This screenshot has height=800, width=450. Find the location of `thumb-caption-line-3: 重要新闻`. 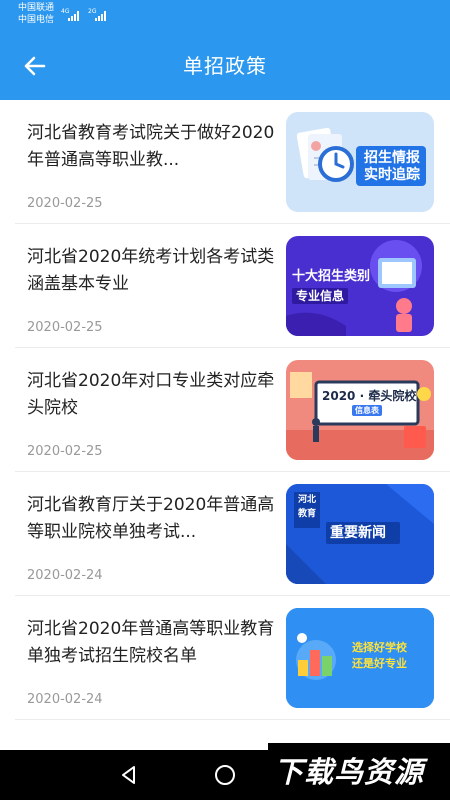

thumb-caption-line-3: 重要新闻 is located at coordinates (358, 533).